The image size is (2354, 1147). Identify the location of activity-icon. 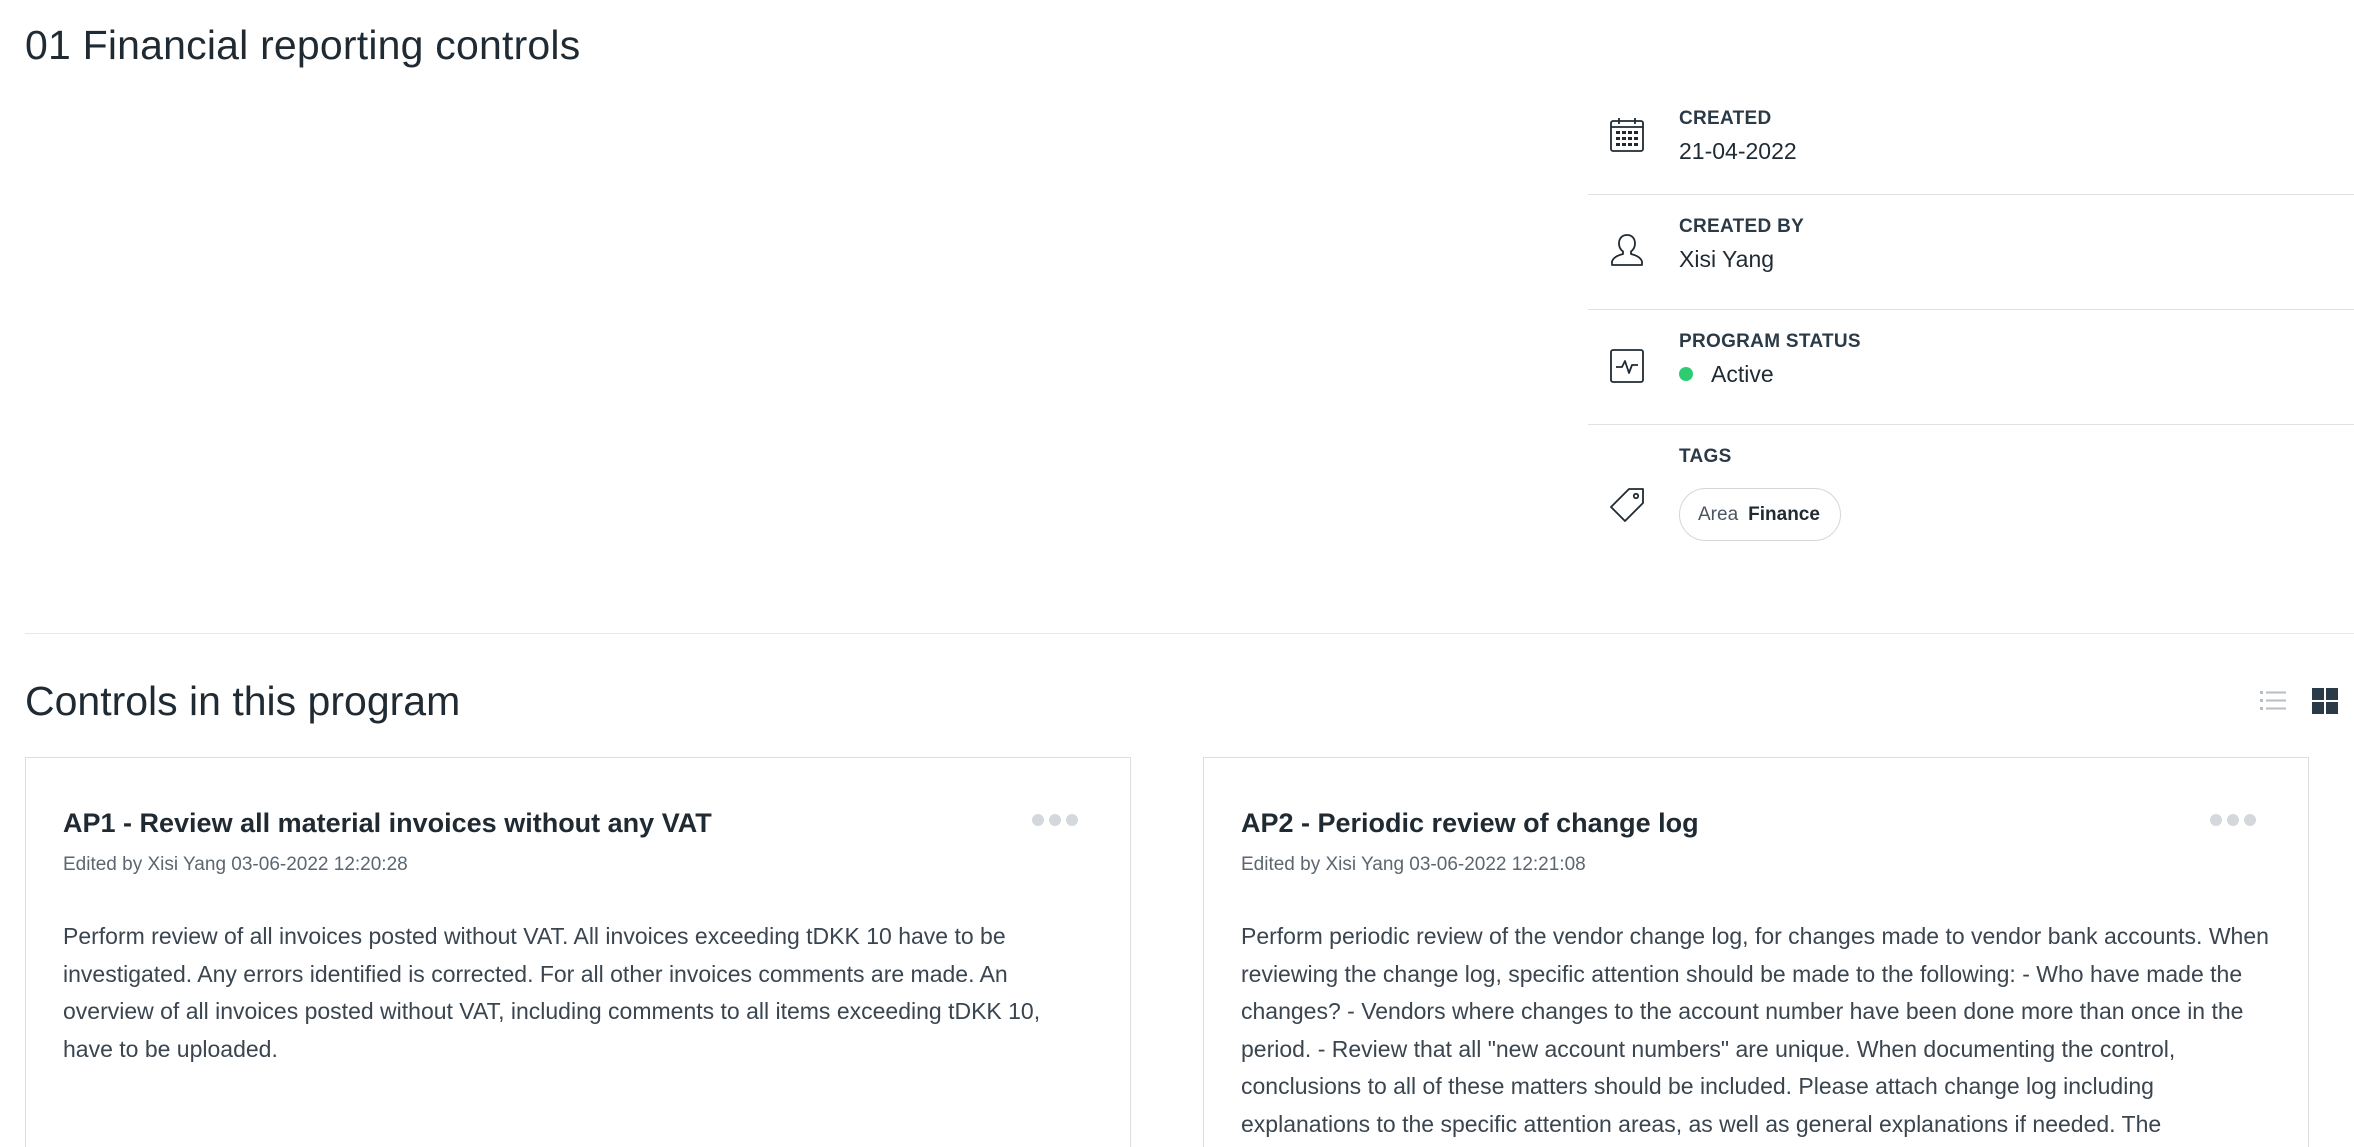
(1627, 366).